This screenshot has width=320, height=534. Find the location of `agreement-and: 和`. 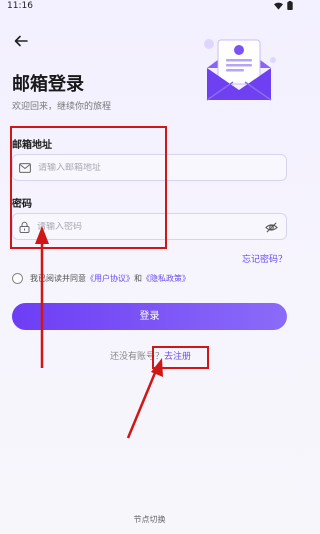

agreement-and: 和 is located at coordinates (138, 278).